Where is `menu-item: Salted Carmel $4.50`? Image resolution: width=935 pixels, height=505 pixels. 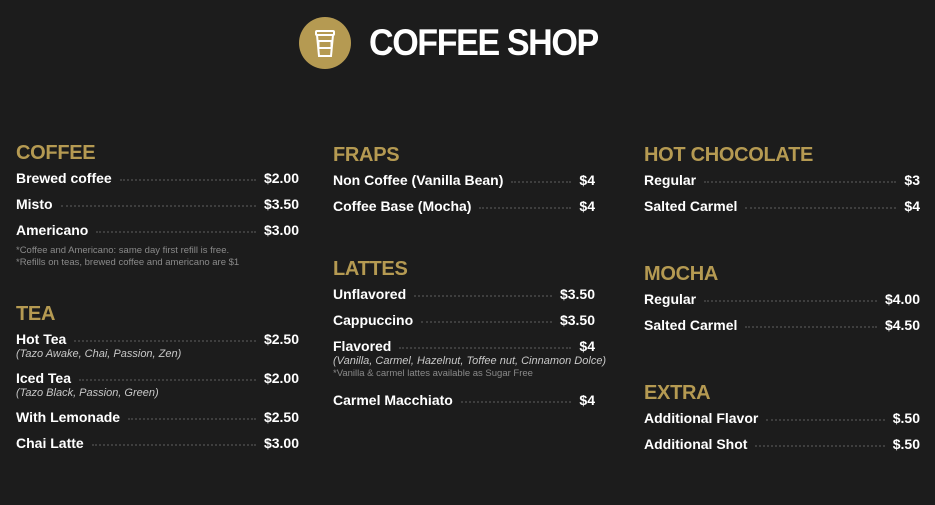 menu-item: Salted Carmel $4.50 is located at coordinates (782, 325).